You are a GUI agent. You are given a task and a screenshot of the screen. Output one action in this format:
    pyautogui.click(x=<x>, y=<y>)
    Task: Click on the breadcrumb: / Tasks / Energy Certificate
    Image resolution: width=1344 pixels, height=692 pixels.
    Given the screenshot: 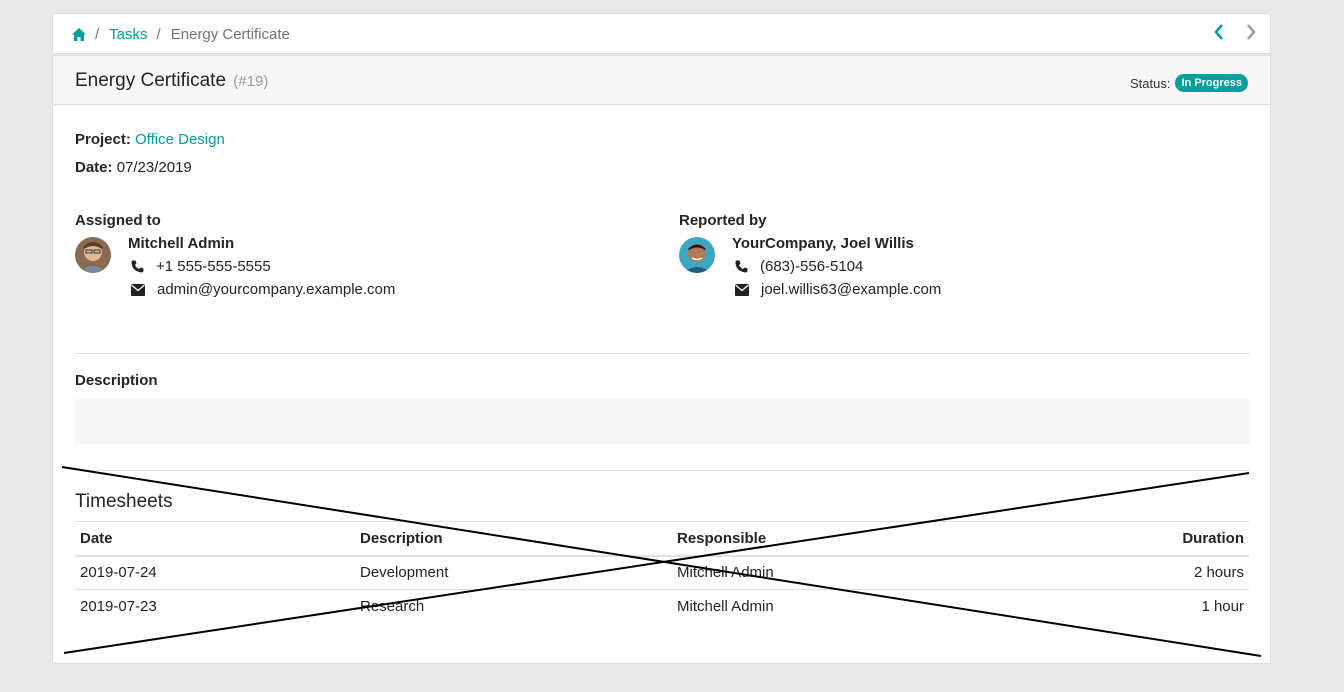 What is the action you would take?
    pyautogui.click(x=181, y=34)
    